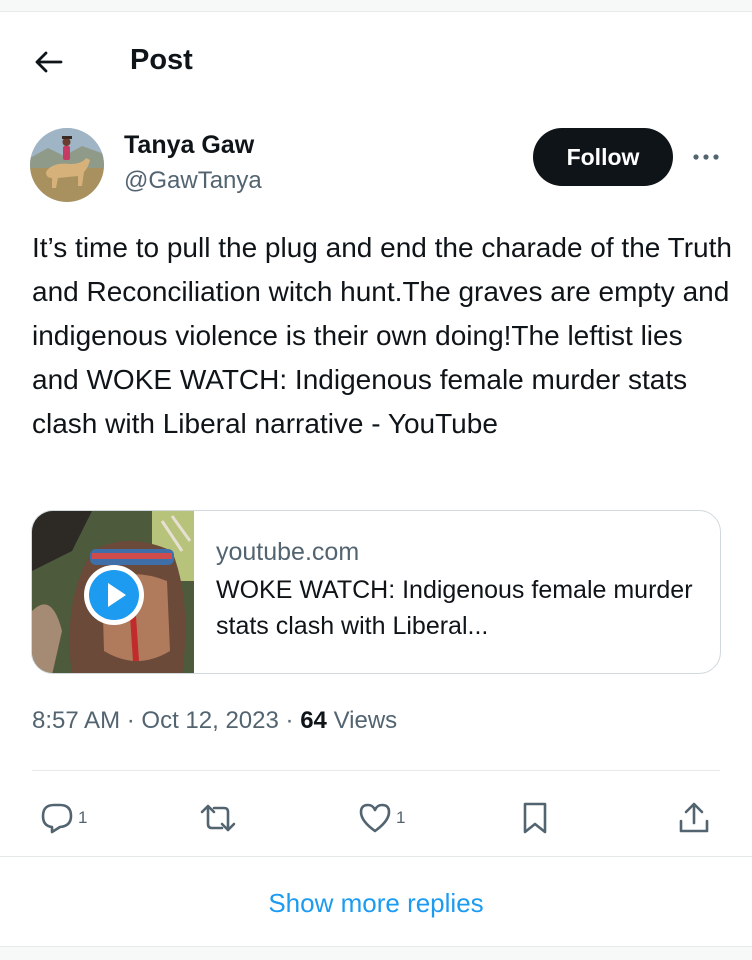 This screenshot has height=960, width=752. What do you see at coordinates (209, 720) in the screenshot?
I see `tweet-date: Oct 12, 2023` at bounding box center [209, 720].